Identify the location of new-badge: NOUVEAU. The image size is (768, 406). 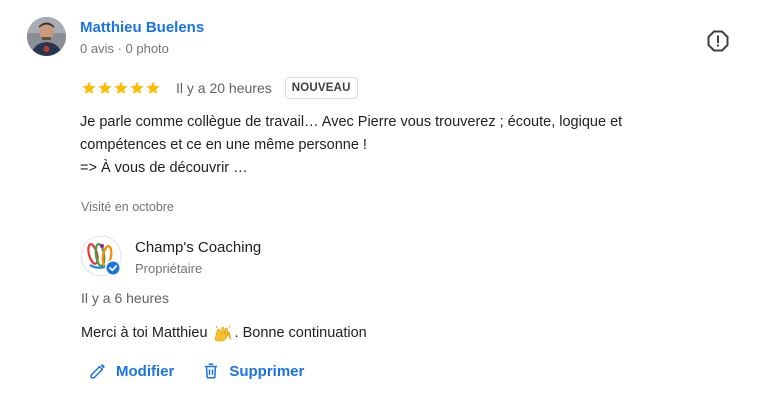
(321, 88).